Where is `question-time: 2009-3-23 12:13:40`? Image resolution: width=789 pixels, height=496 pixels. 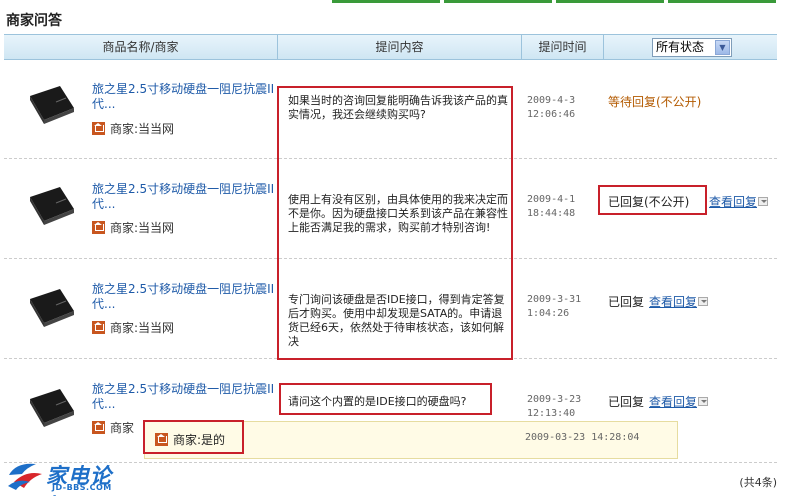 question-time: 2009-3-23 12:13:40 is located at coordinates (554, 406).